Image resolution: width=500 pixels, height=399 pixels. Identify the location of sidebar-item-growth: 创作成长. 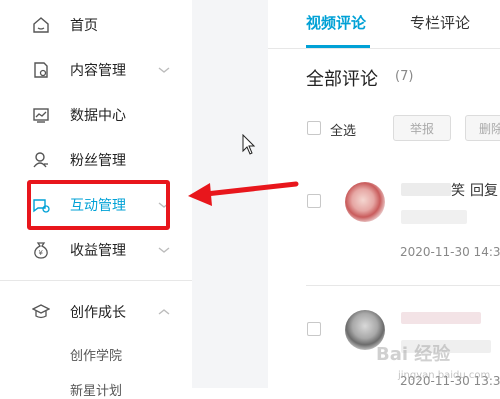
(96, 312).